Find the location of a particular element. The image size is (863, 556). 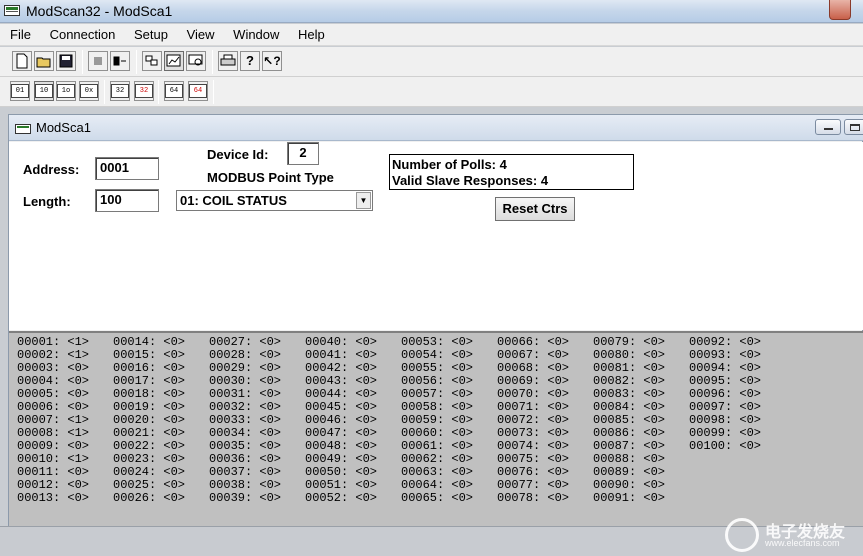

point-type-select: 01: COIL STATUS ▼ is located at coordinates (274, 200).